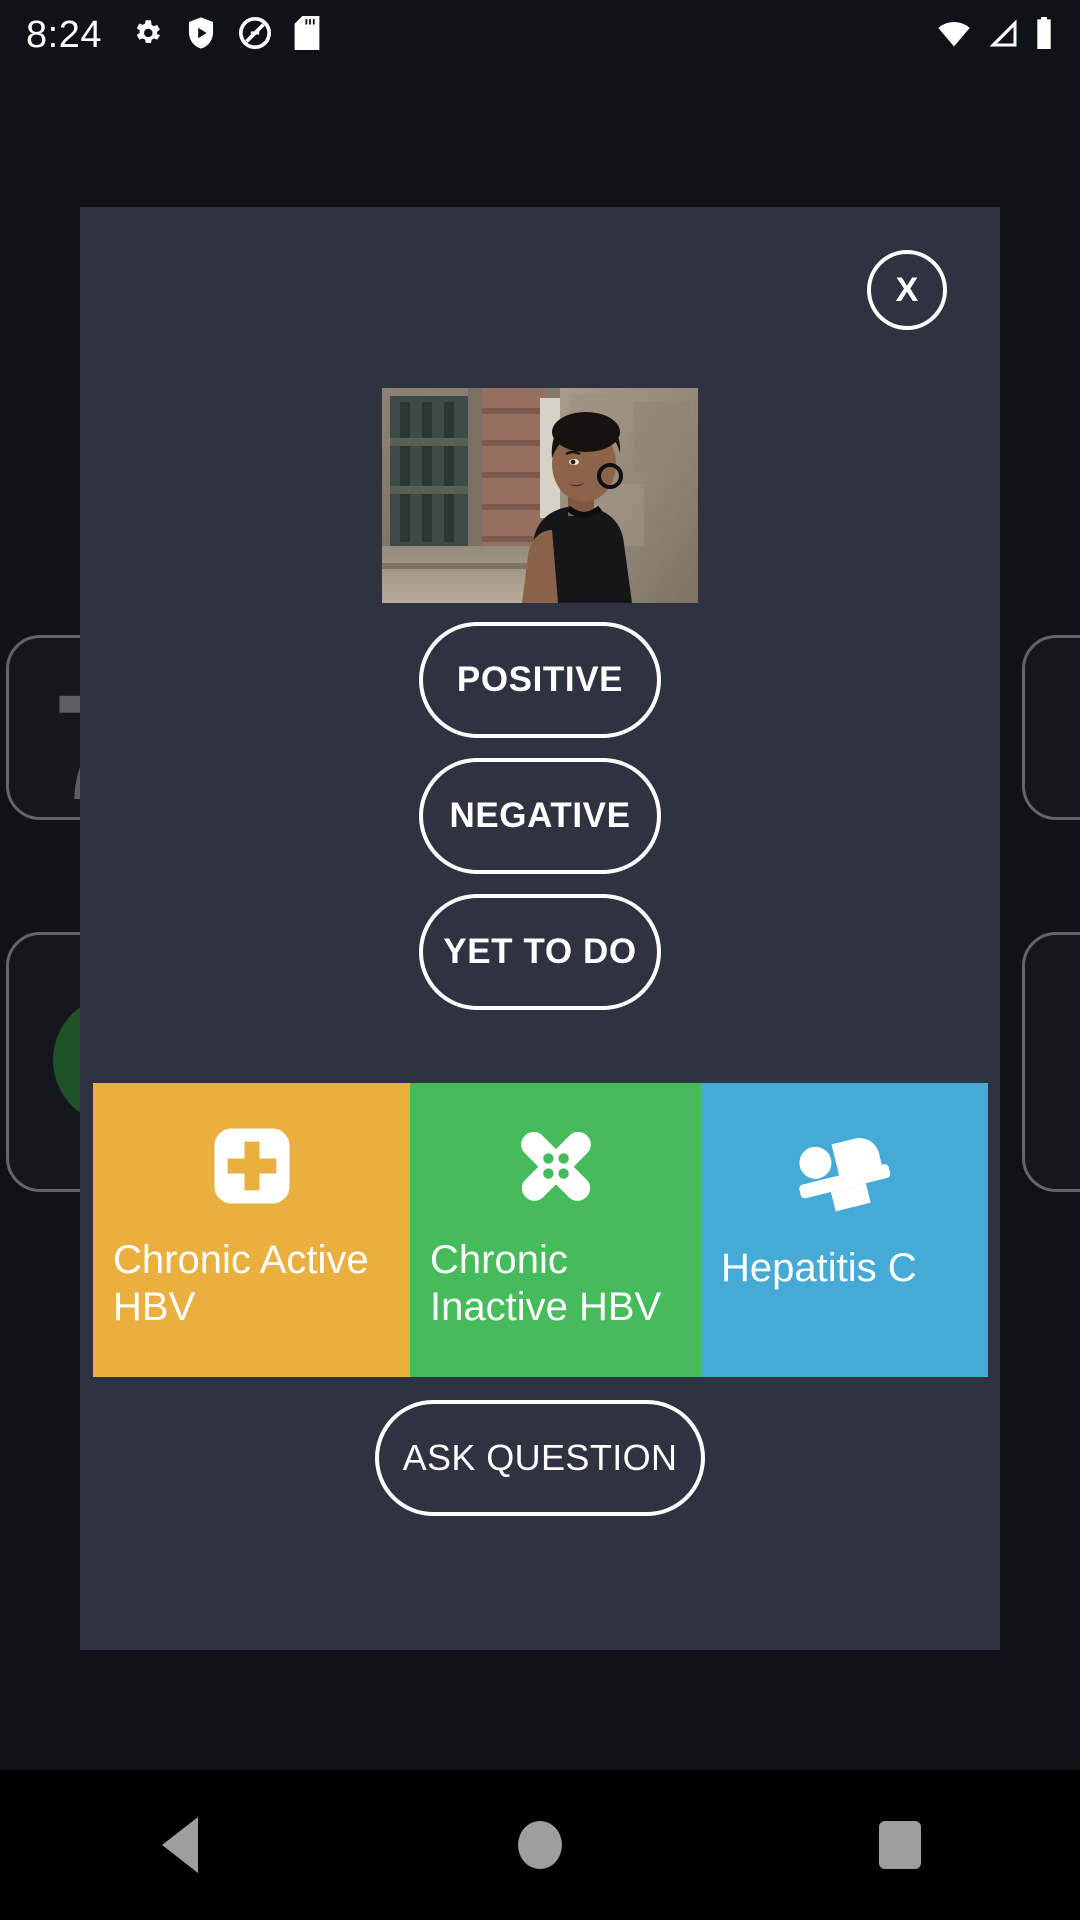 The image size is (1080, 1920). I want to click on gear-icon, so click(147, 35).